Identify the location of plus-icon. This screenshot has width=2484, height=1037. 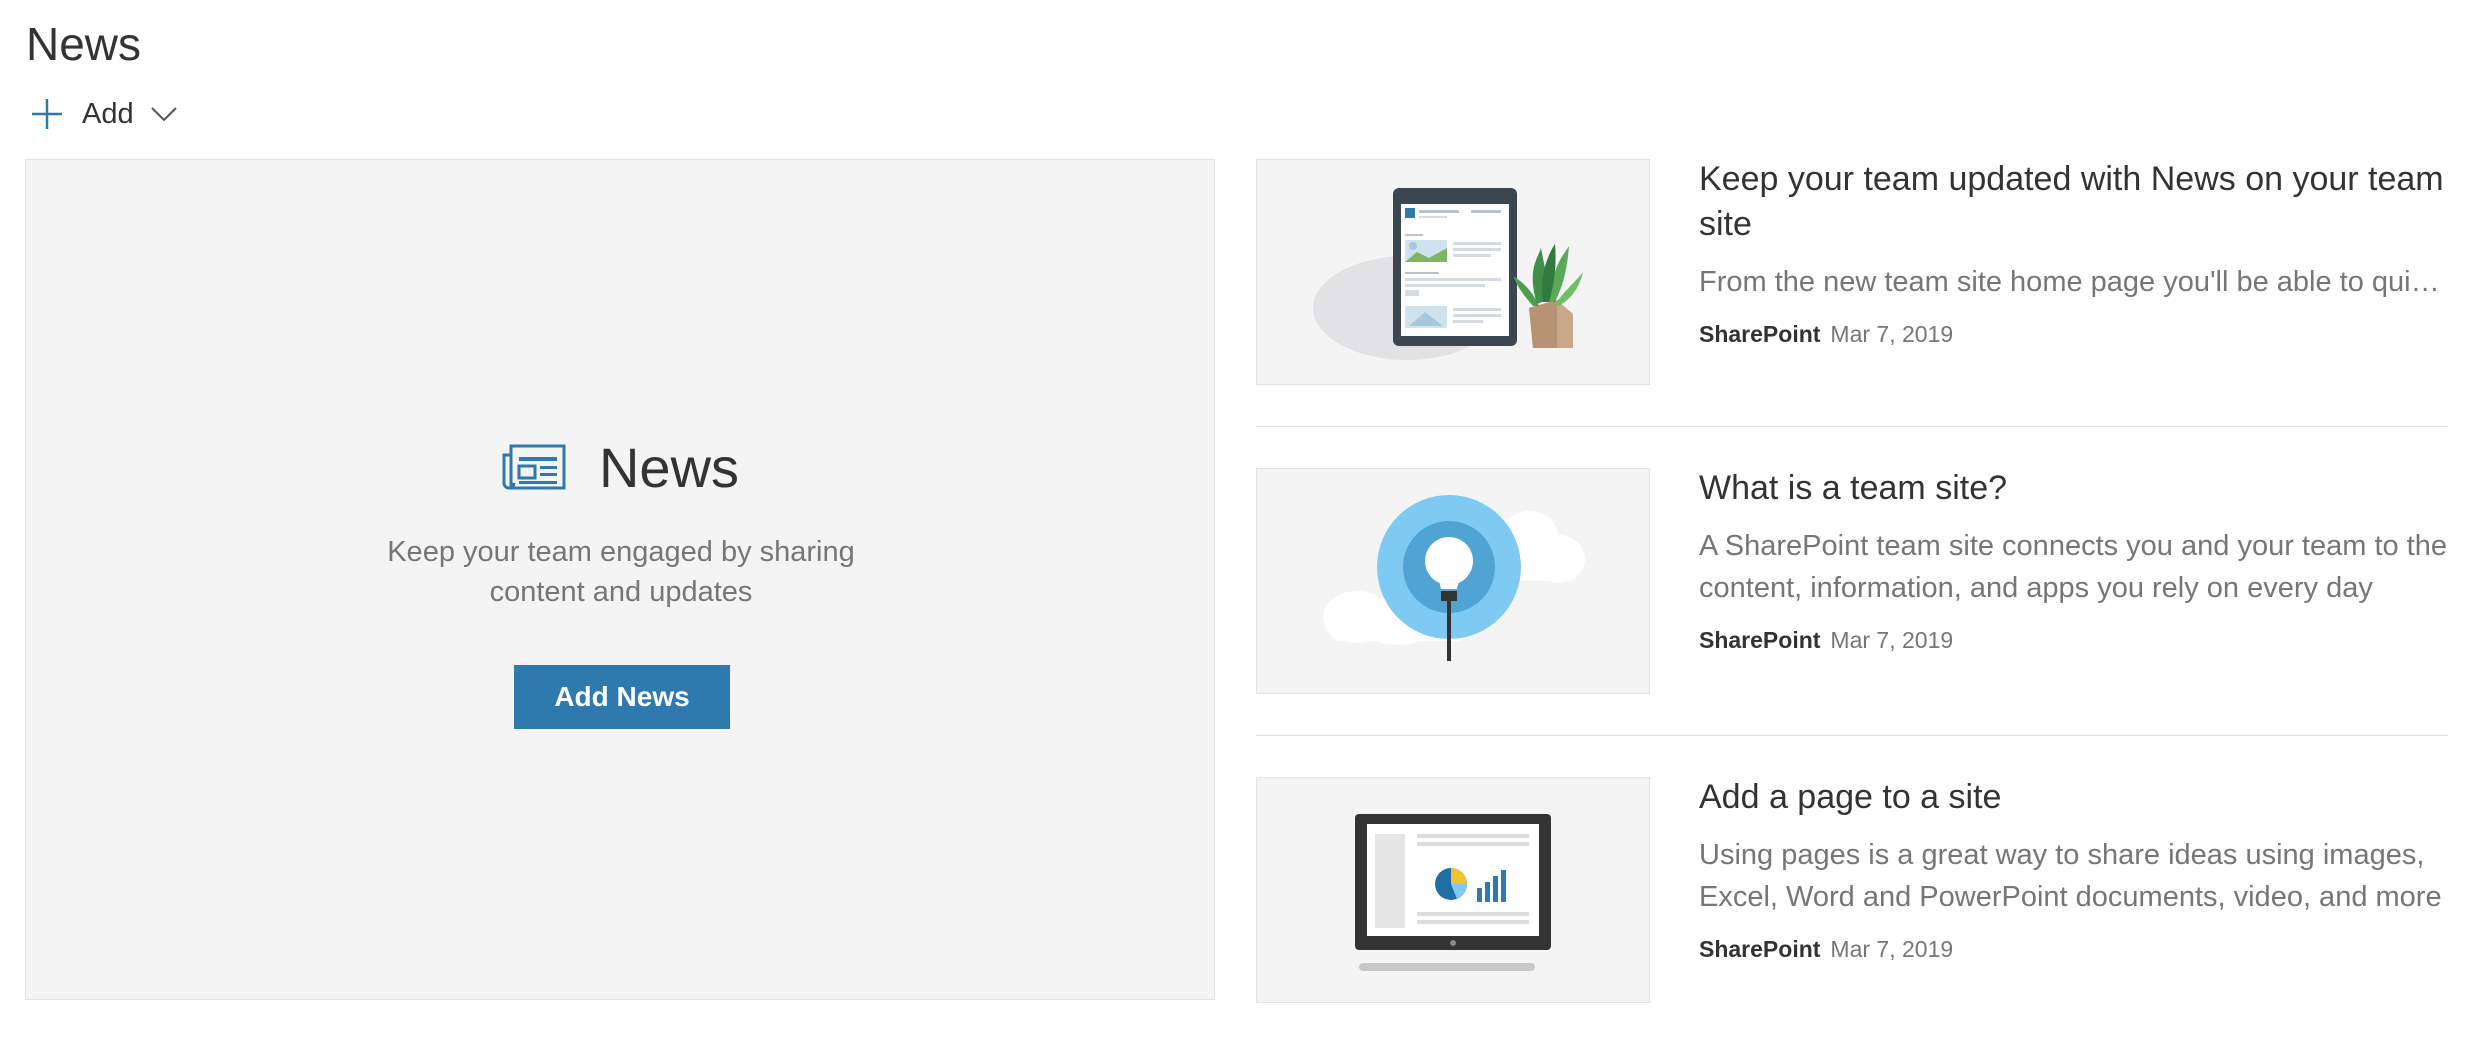
(47, 114).